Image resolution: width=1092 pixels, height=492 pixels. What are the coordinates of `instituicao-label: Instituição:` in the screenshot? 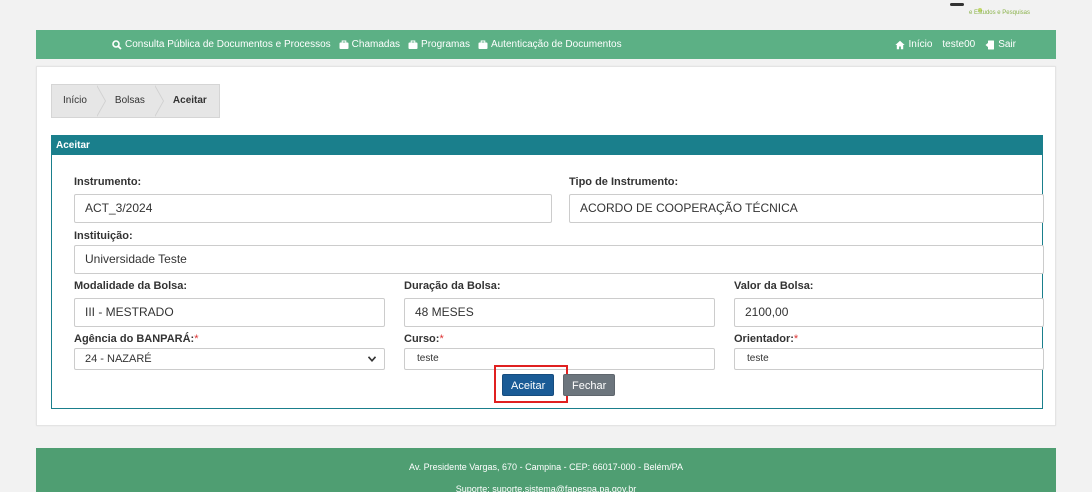 It's located at (103, 236).